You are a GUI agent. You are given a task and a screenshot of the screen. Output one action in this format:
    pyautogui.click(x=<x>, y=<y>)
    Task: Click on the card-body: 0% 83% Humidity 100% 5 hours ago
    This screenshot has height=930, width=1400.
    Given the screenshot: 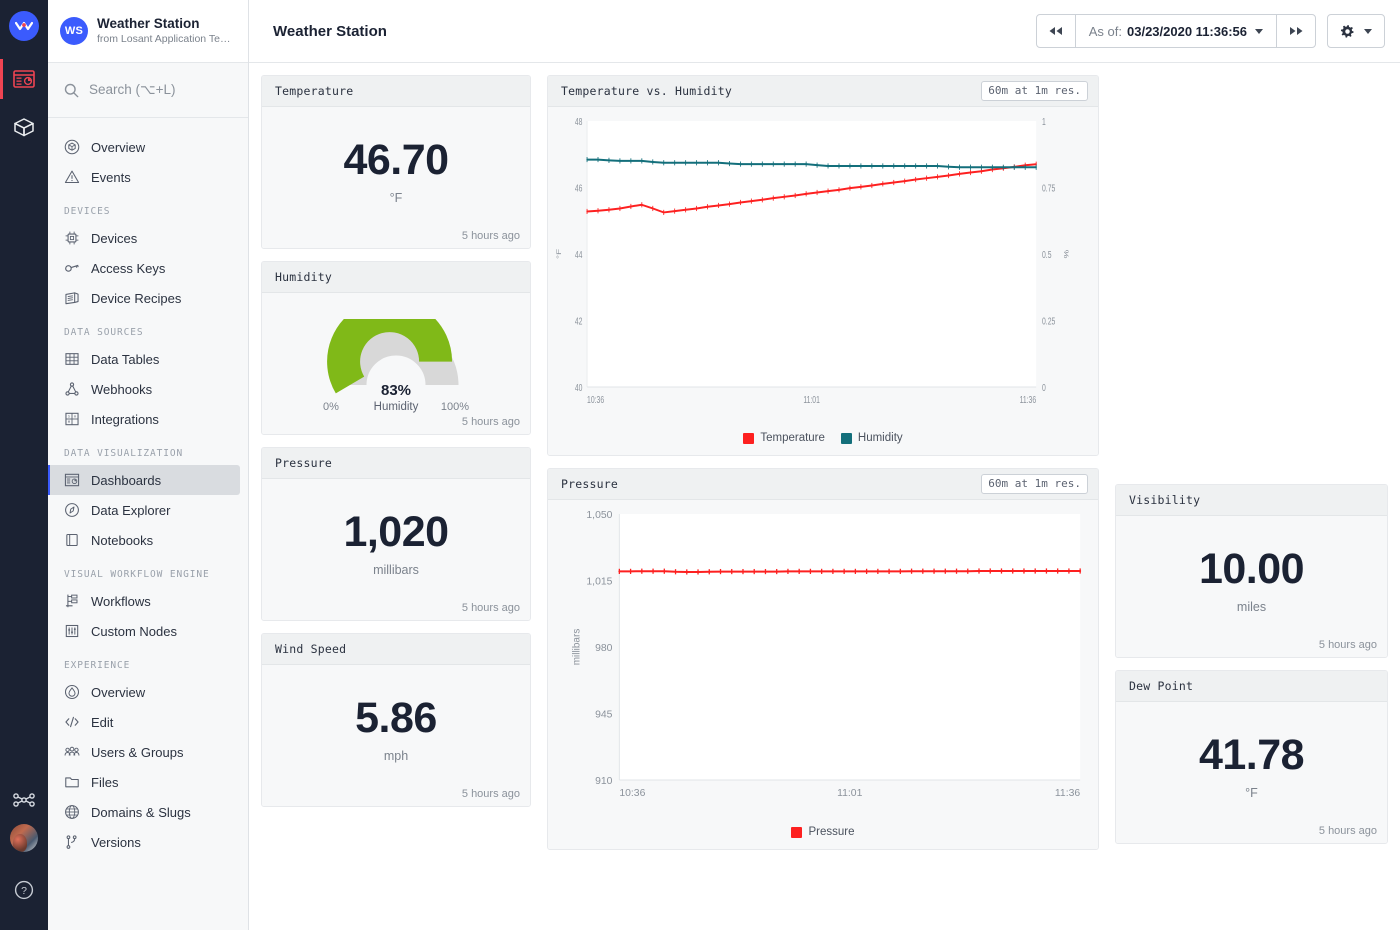 What is the action you would take?
    pyautogui.click(x=396, y=363)
    